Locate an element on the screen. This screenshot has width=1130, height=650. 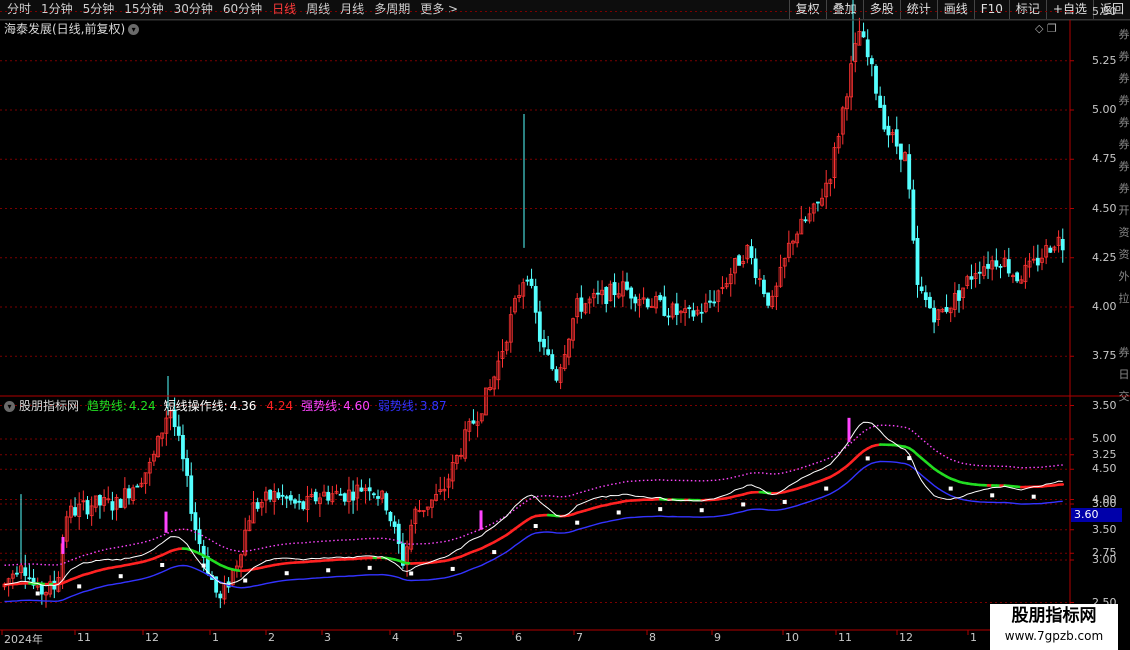
legend-value: 4.36 is located at coordinates (243, 406).